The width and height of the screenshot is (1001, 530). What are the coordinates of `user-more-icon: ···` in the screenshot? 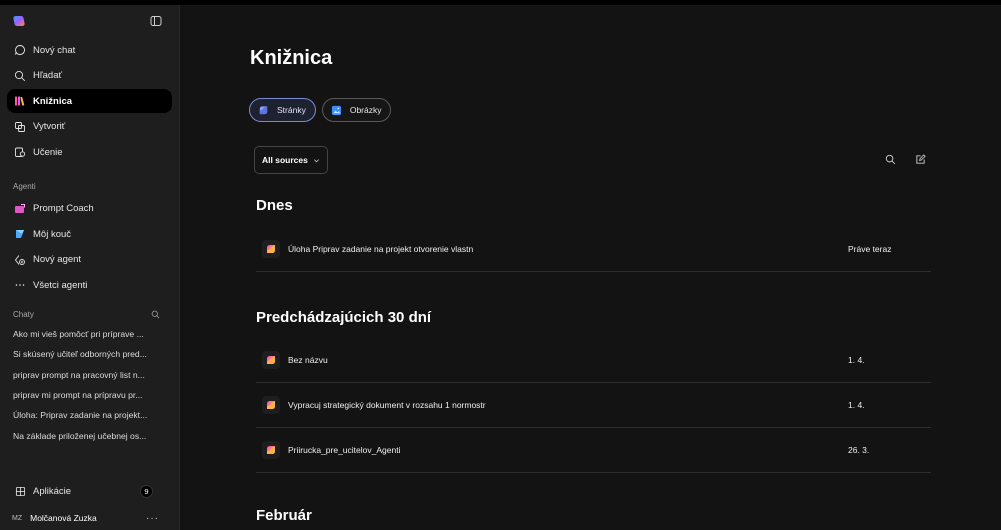 It's located at (152, 518).